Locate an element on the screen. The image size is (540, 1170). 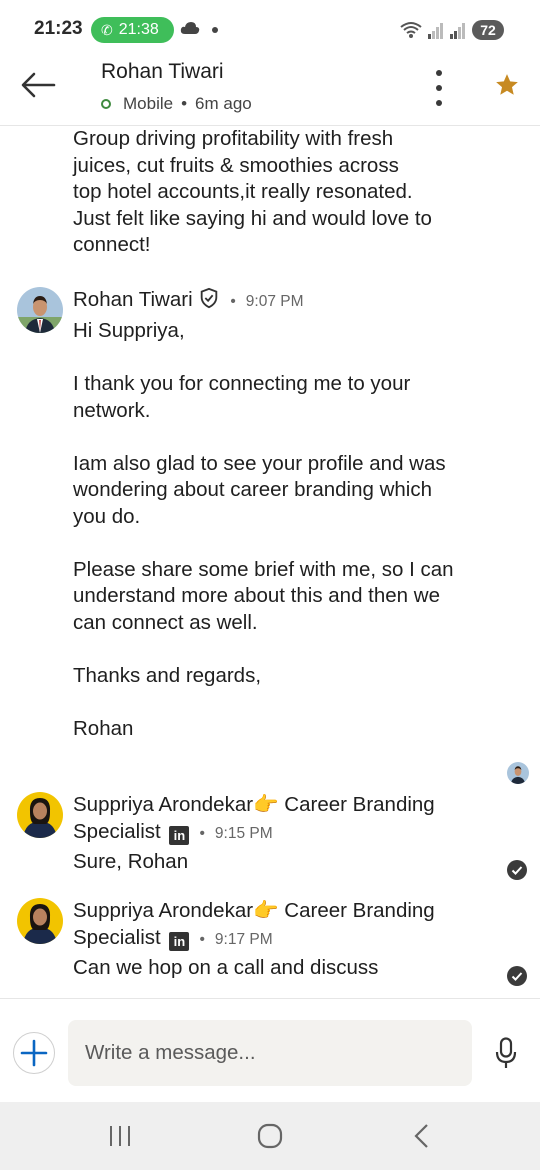
system-icons: 72 is located at coordinates (452, 30).